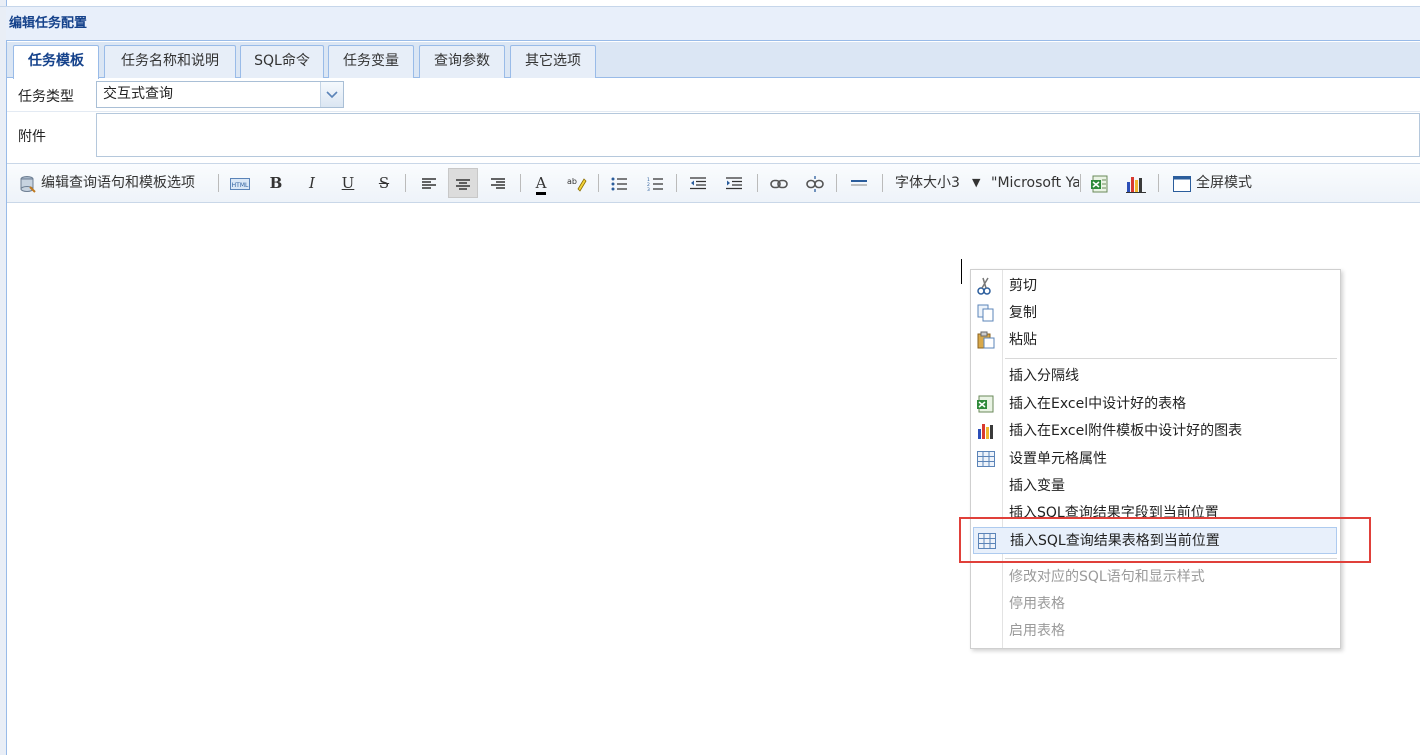  What do you see at coordinates (170, 61) in the screenshot?
I see `tab-task-name-description: 任务名称和说明` at bounding box center [170, 61].